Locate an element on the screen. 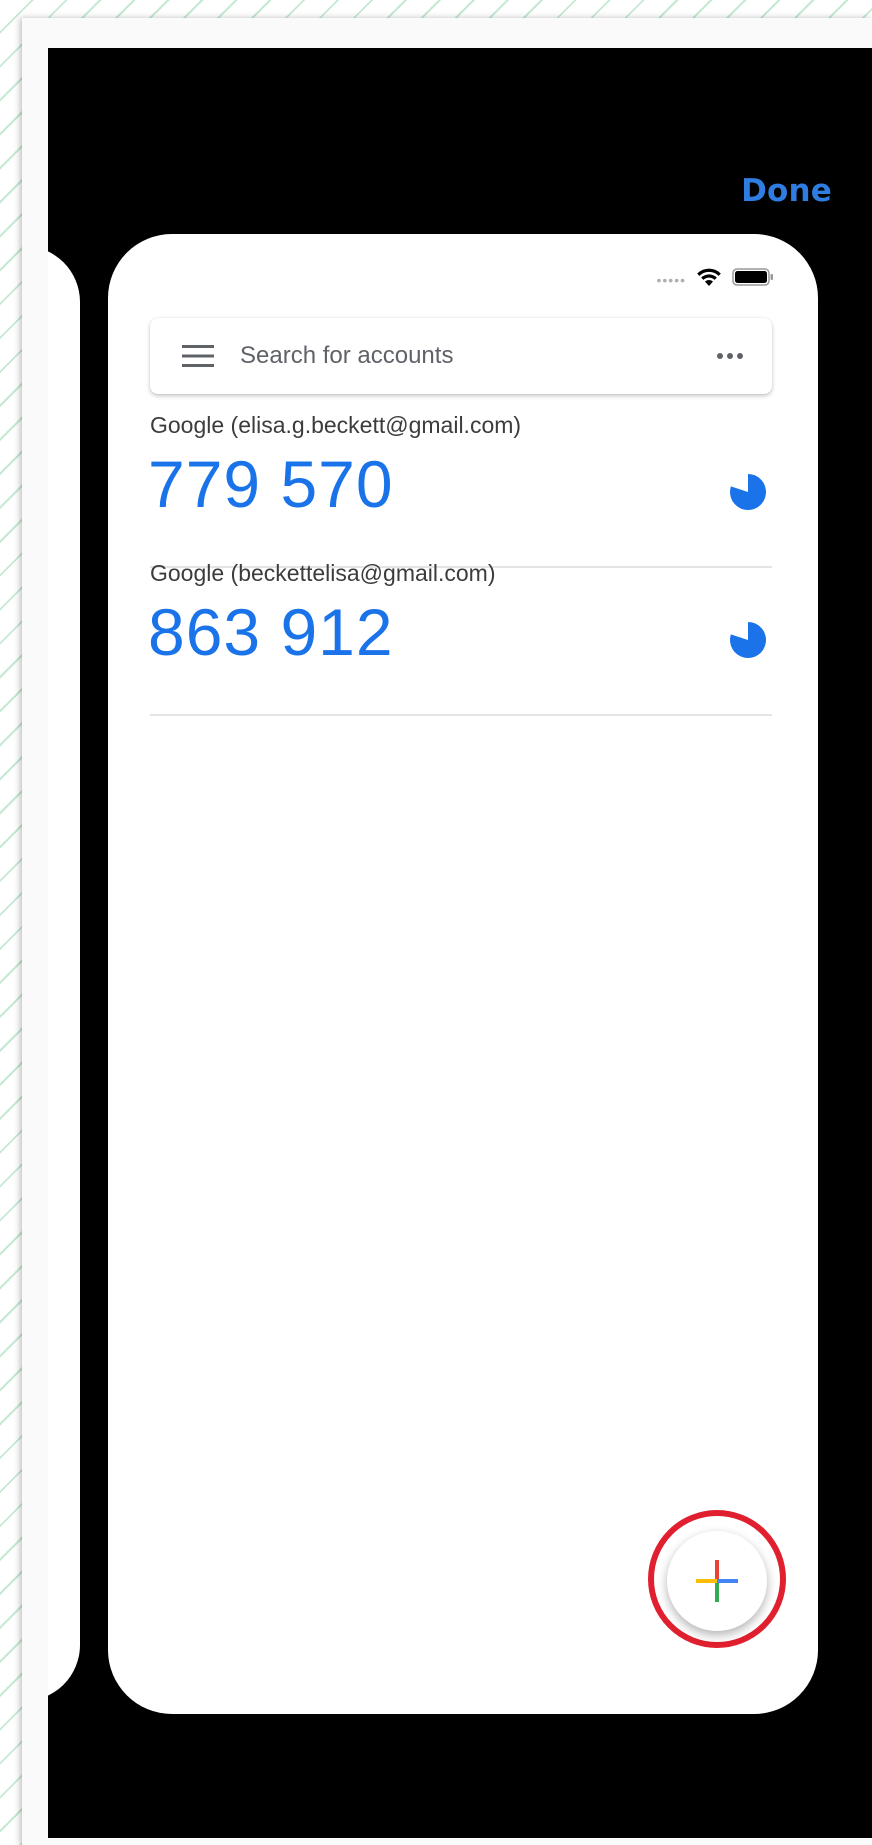 Image resolution: width=872 pixels, height=1845 pixels. battery-icon is located at coordinates (752, 277).